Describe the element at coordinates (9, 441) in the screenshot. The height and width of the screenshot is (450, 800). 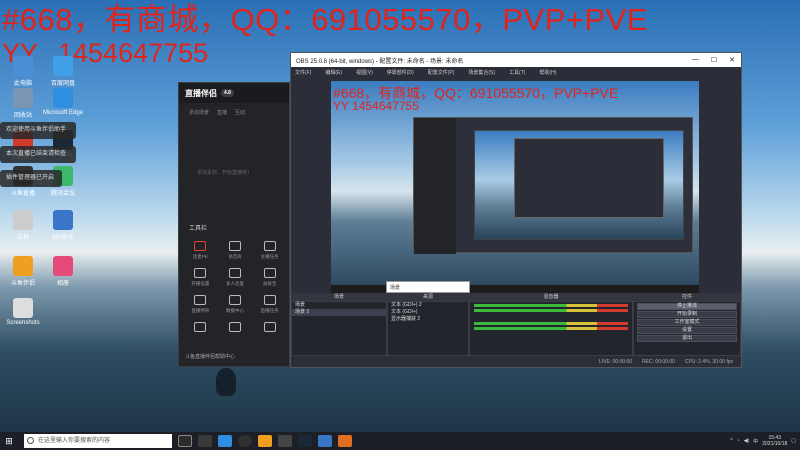
I see `windows-start-icon: ⊞` at that location.